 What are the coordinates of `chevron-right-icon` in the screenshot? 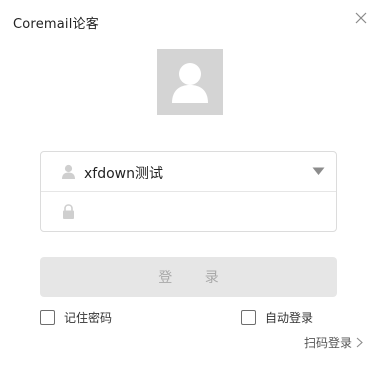 It's located at (359, 342).